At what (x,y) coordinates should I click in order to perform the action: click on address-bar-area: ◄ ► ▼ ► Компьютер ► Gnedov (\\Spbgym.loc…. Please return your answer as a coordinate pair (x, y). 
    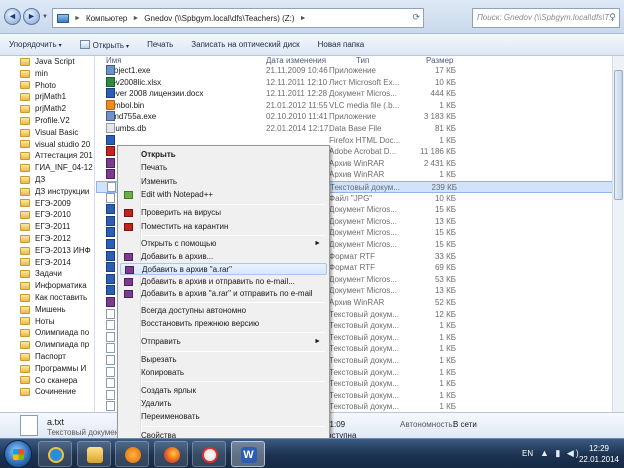
    Looking at the image, I should click on (312, 17).